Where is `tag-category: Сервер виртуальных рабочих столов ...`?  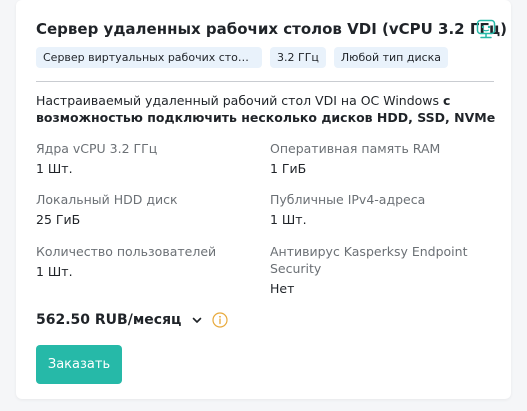 tag-category: Сервер виртуальных рабочих столов ... is located at coordinates (149, 57).